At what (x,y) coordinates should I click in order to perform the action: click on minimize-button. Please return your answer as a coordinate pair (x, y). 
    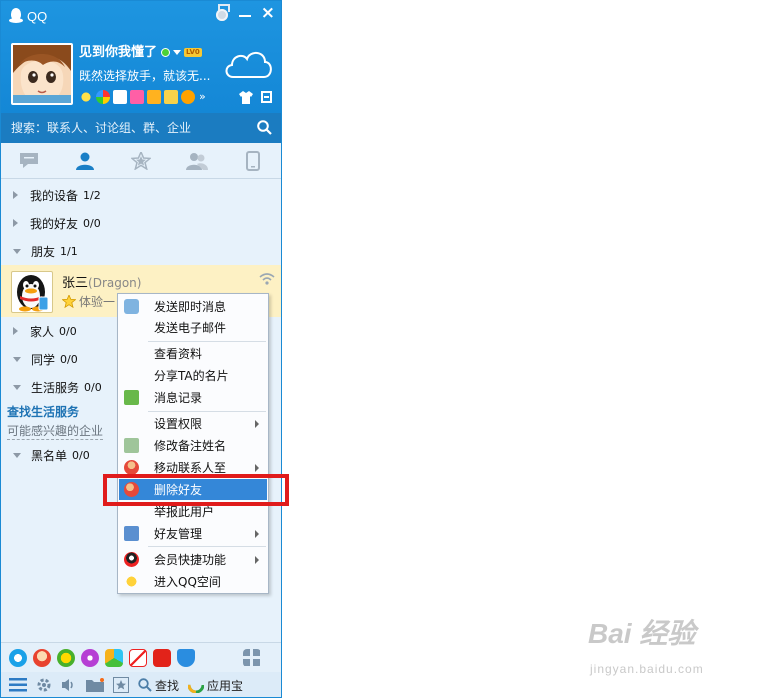
    Looking at the image, I should click on (244, 16).